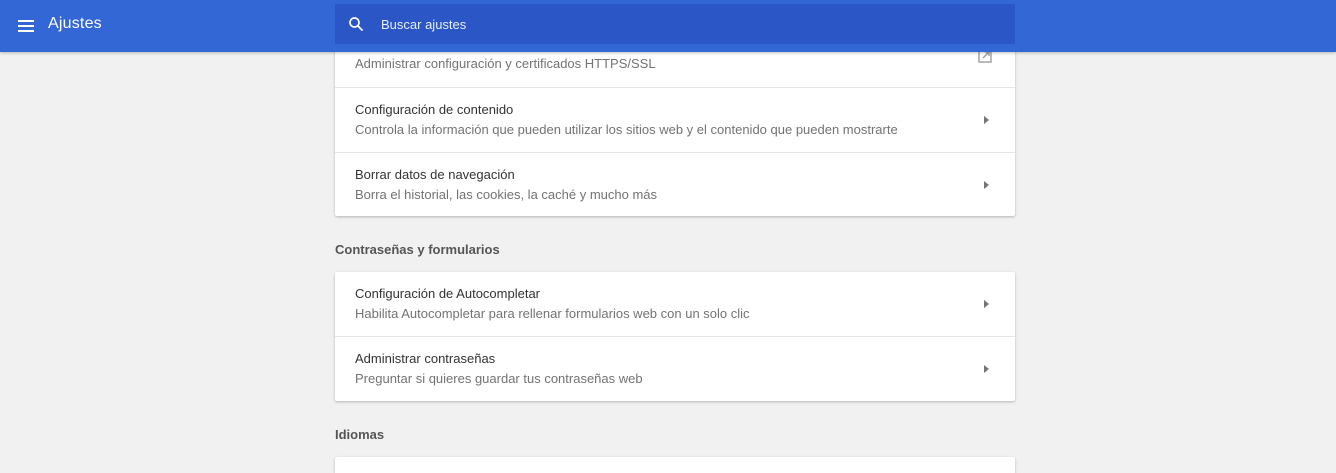  What do you see at coordinates (435, 174) in the screenshot?
I see `clear-browsing-data-title: Borrar datos de navegación` at bounding box center [435, 174].